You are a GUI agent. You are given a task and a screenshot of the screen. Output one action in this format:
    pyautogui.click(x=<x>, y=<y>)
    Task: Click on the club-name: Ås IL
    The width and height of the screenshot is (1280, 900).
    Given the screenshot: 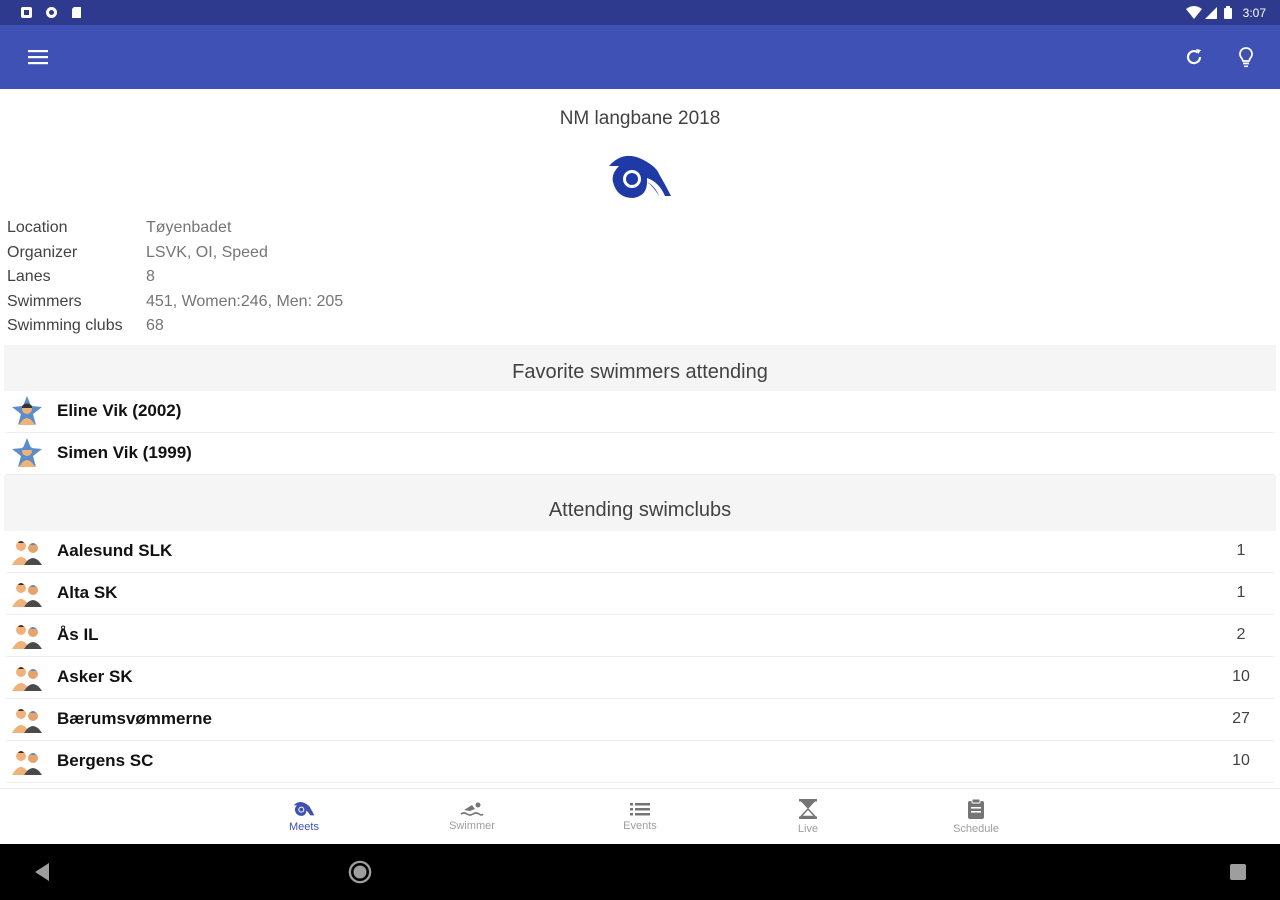 What is the action you would take?
    pyautogui.click(x=78, y=634)
    